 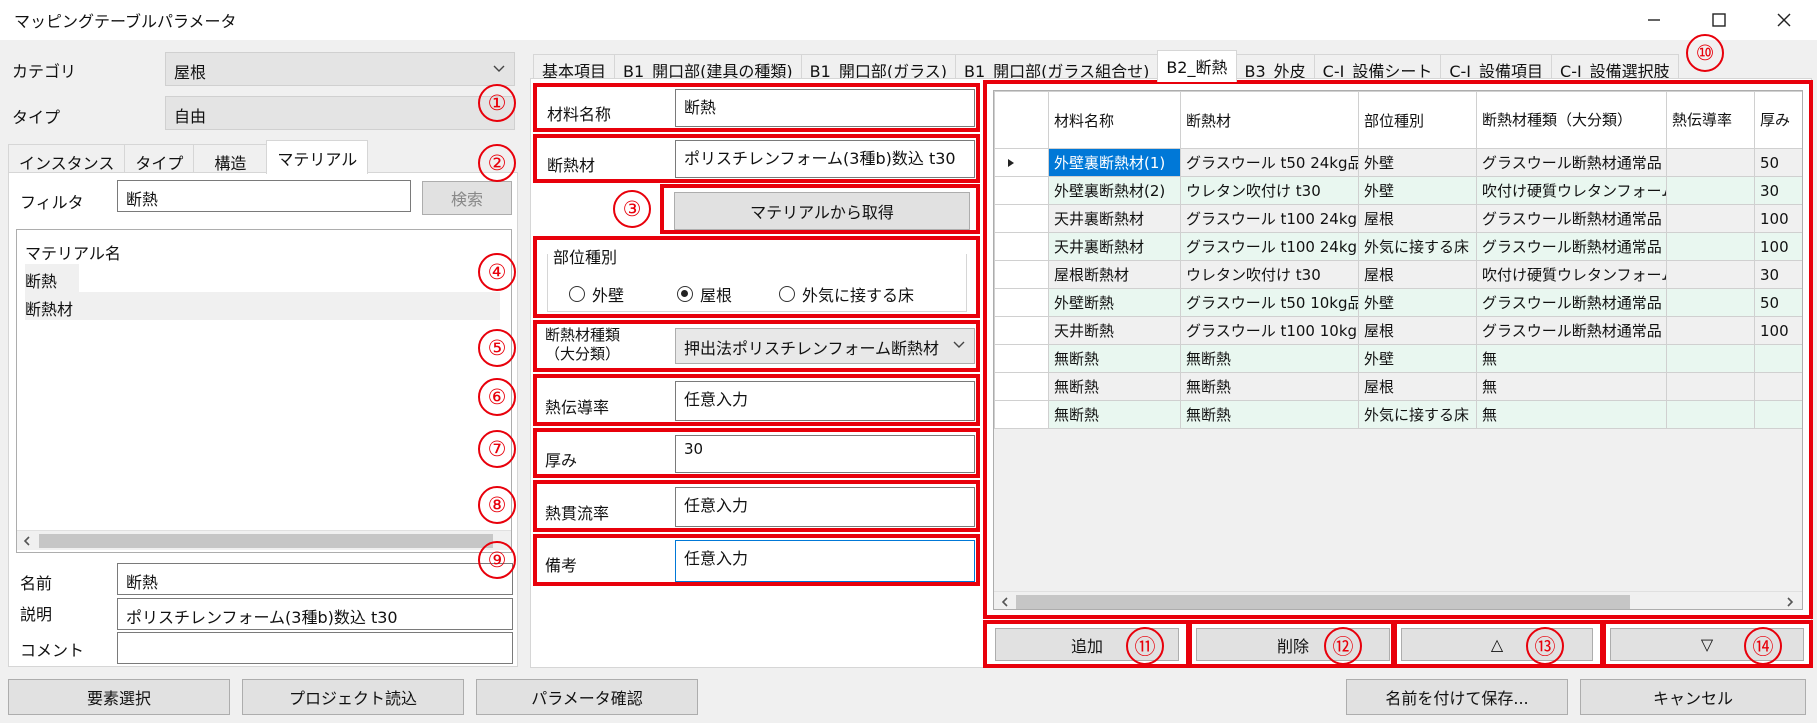 What do you see at coordinates (1778, 274) in the screenshot?
I see `table-cell: 30` at bounding box center [1778, 274].